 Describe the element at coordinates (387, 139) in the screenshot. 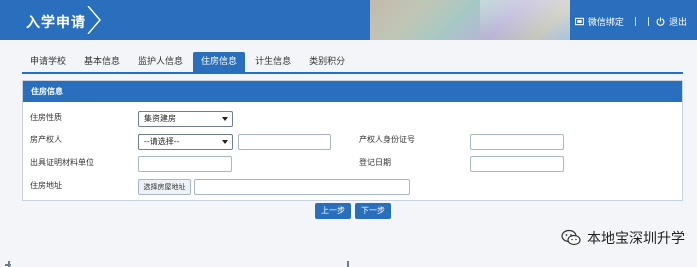

I see `owner-id-label: 产权人身份证号` at that location.